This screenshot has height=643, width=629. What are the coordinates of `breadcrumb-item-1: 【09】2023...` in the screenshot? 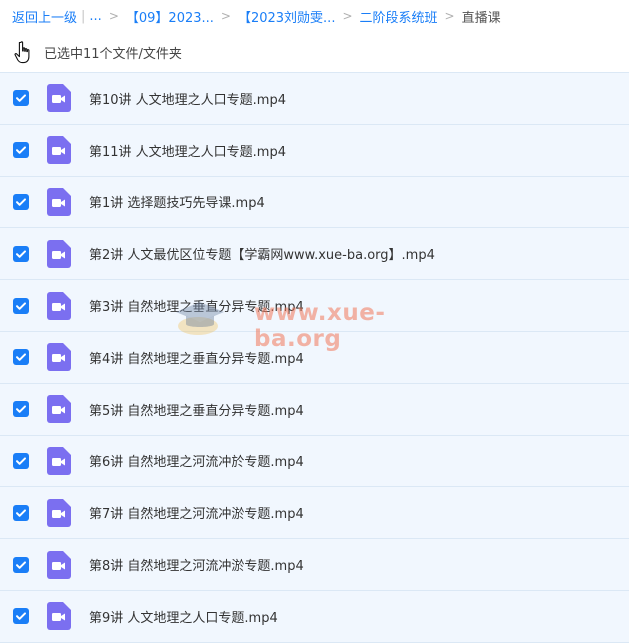 It's located at (170, 16).